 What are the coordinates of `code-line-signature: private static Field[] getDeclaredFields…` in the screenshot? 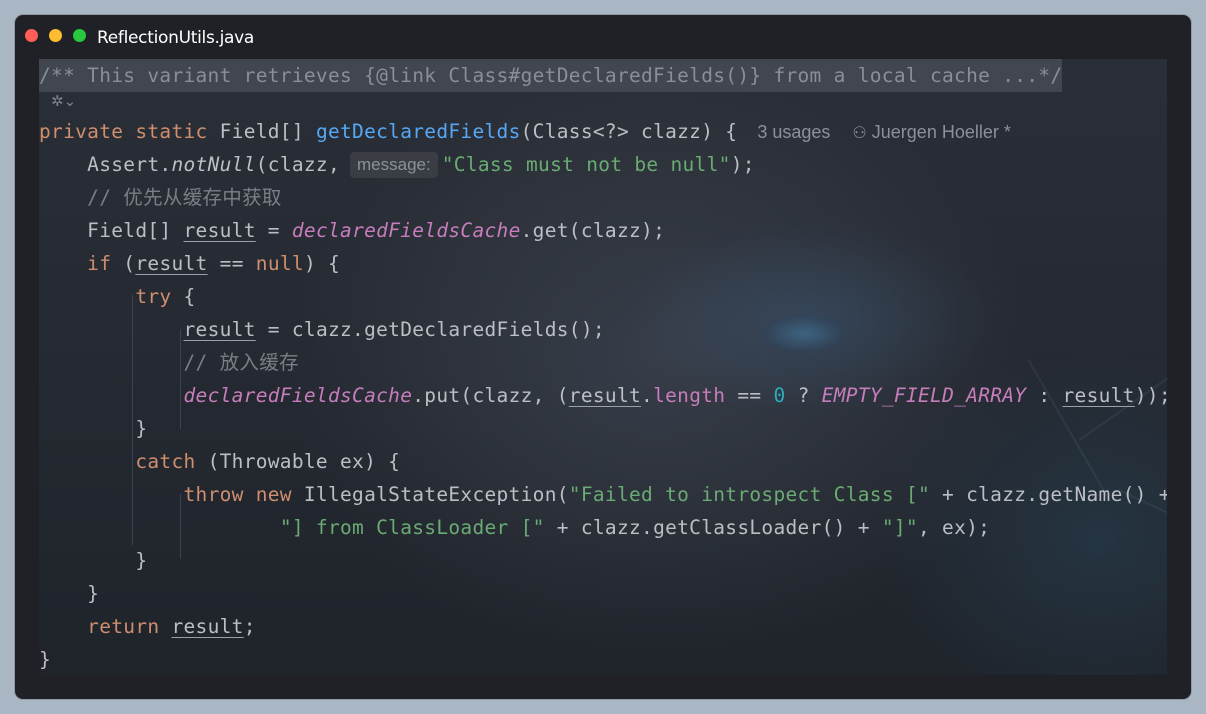 It's located at (525, 131).